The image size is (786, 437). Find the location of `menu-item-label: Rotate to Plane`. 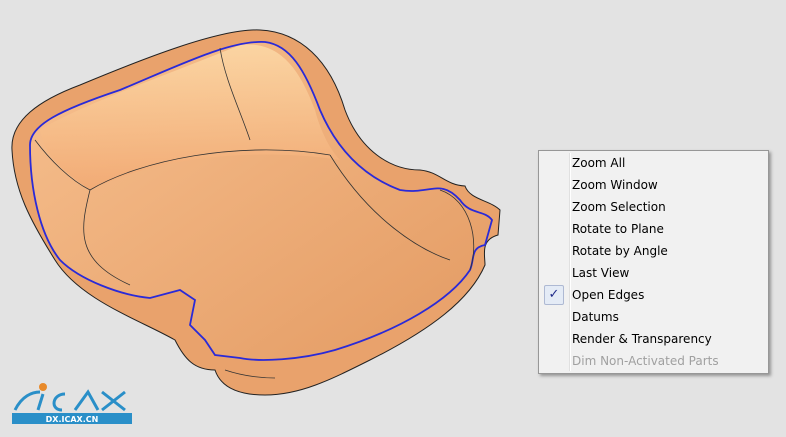

menu-item-label: Rotate to Plane is located at coordinates (618, 229).